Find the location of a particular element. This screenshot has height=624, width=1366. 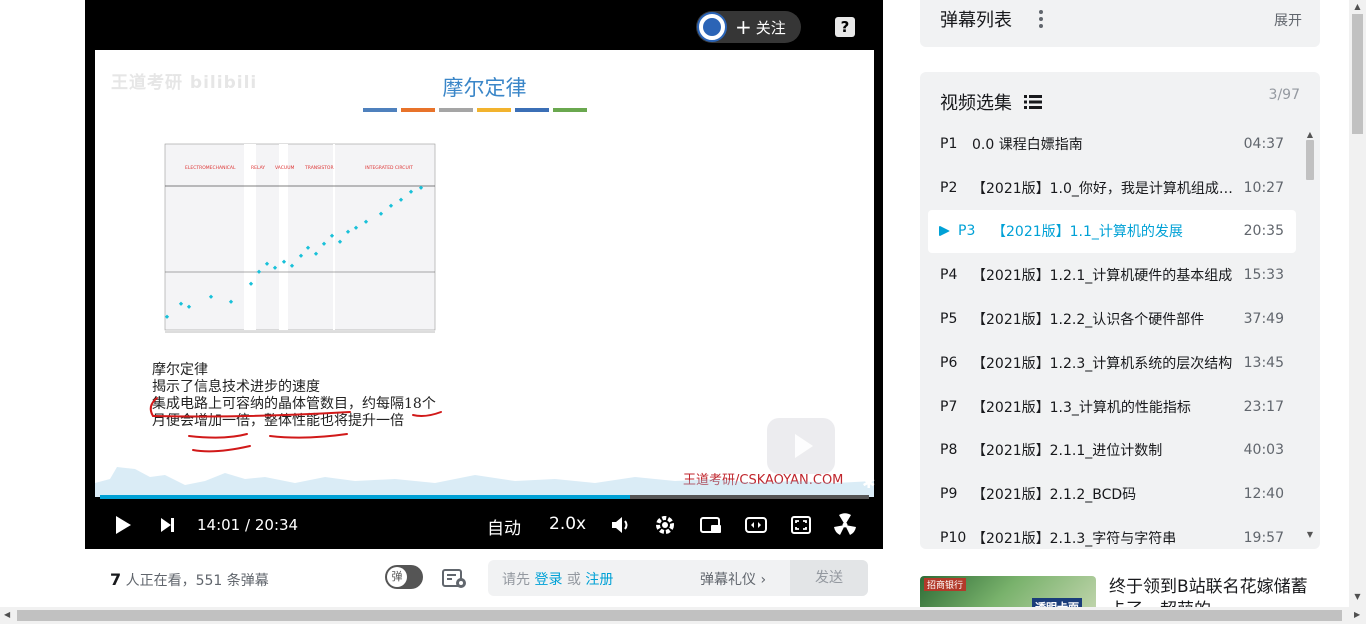

playlist-scroll-thumb is located at coordinates (1310, 160).